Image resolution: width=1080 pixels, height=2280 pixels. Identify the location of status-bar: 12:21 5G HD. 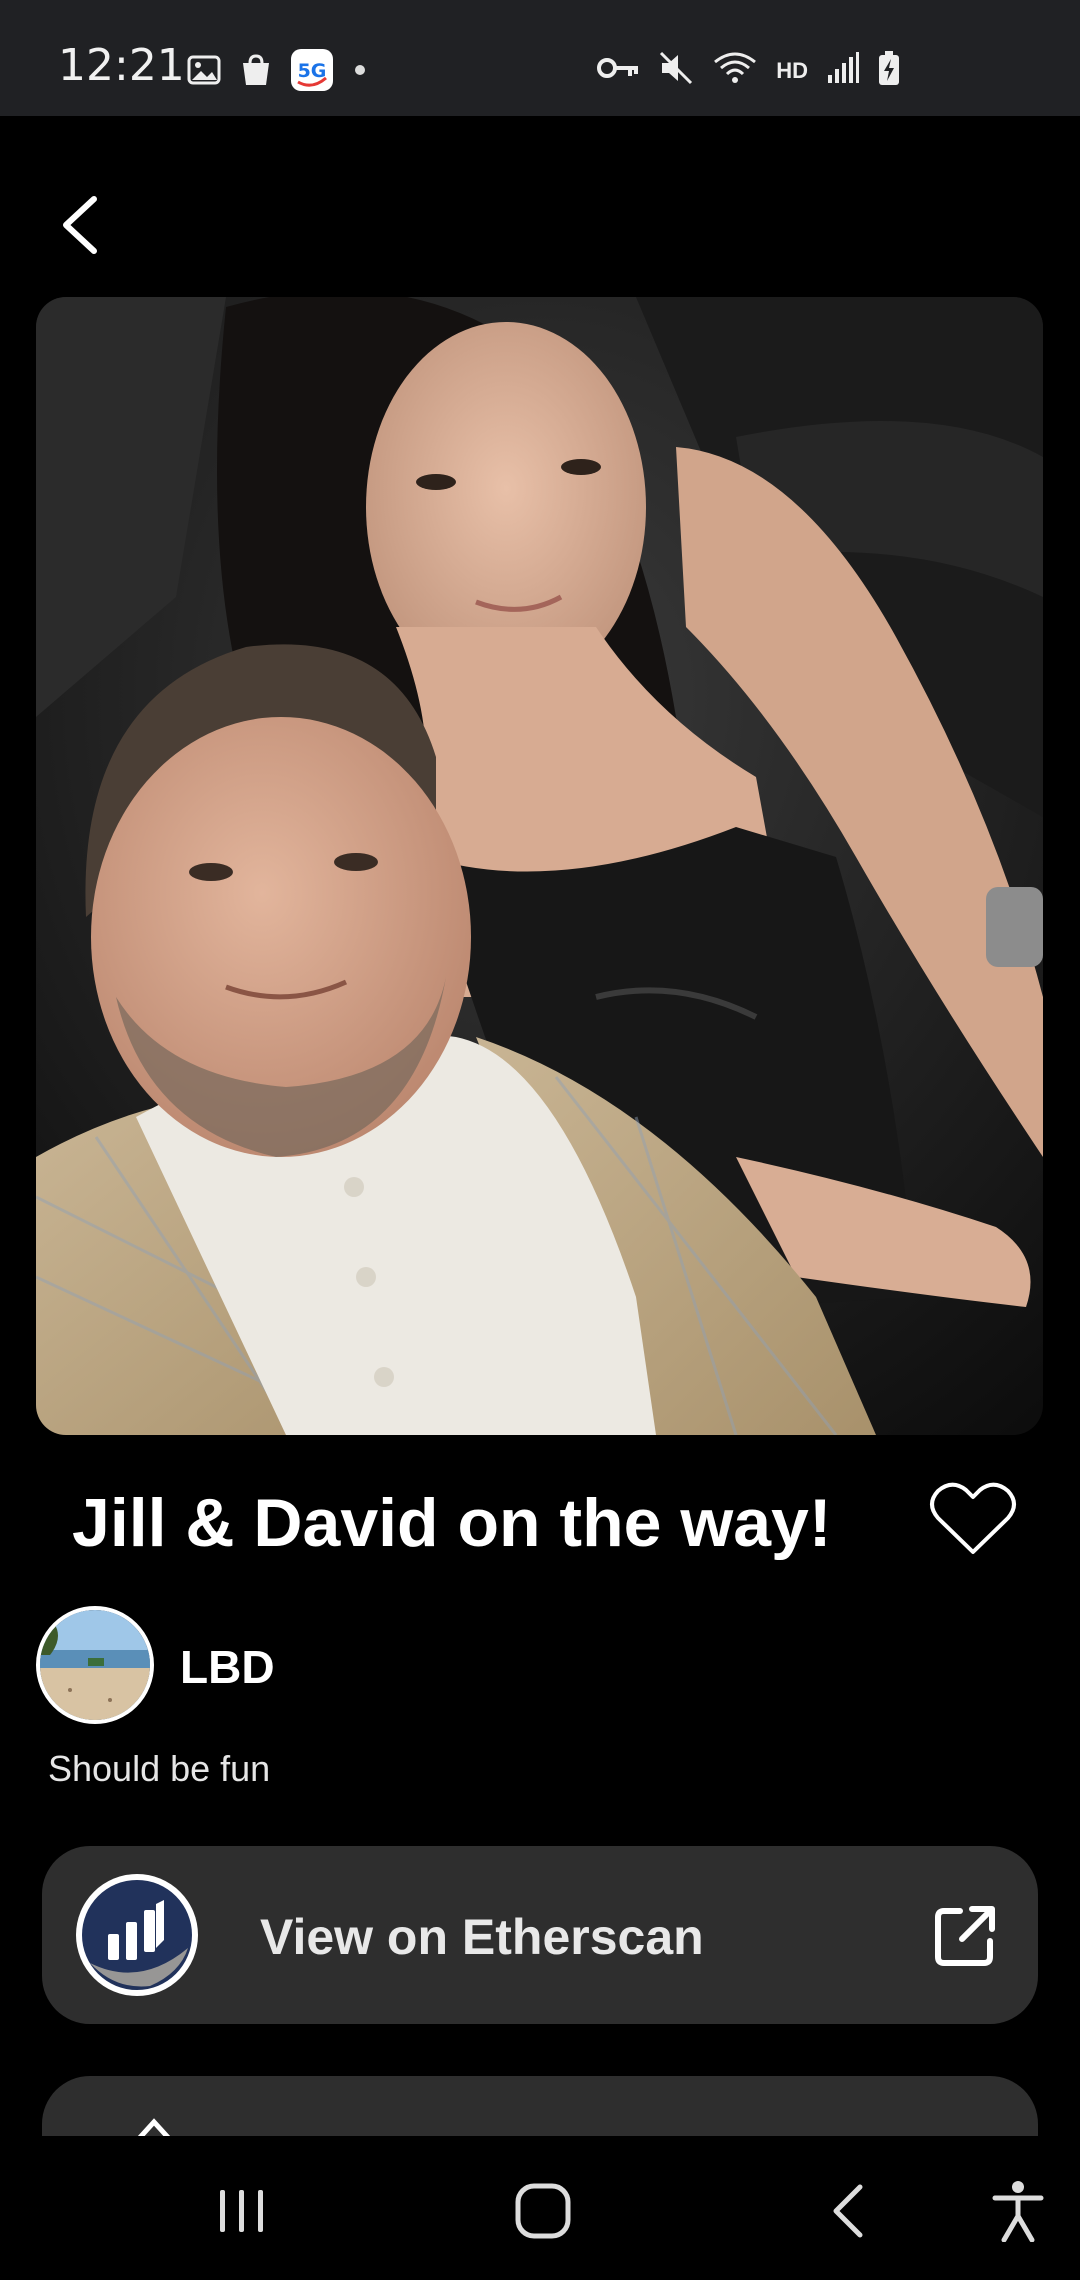
(540, 58).